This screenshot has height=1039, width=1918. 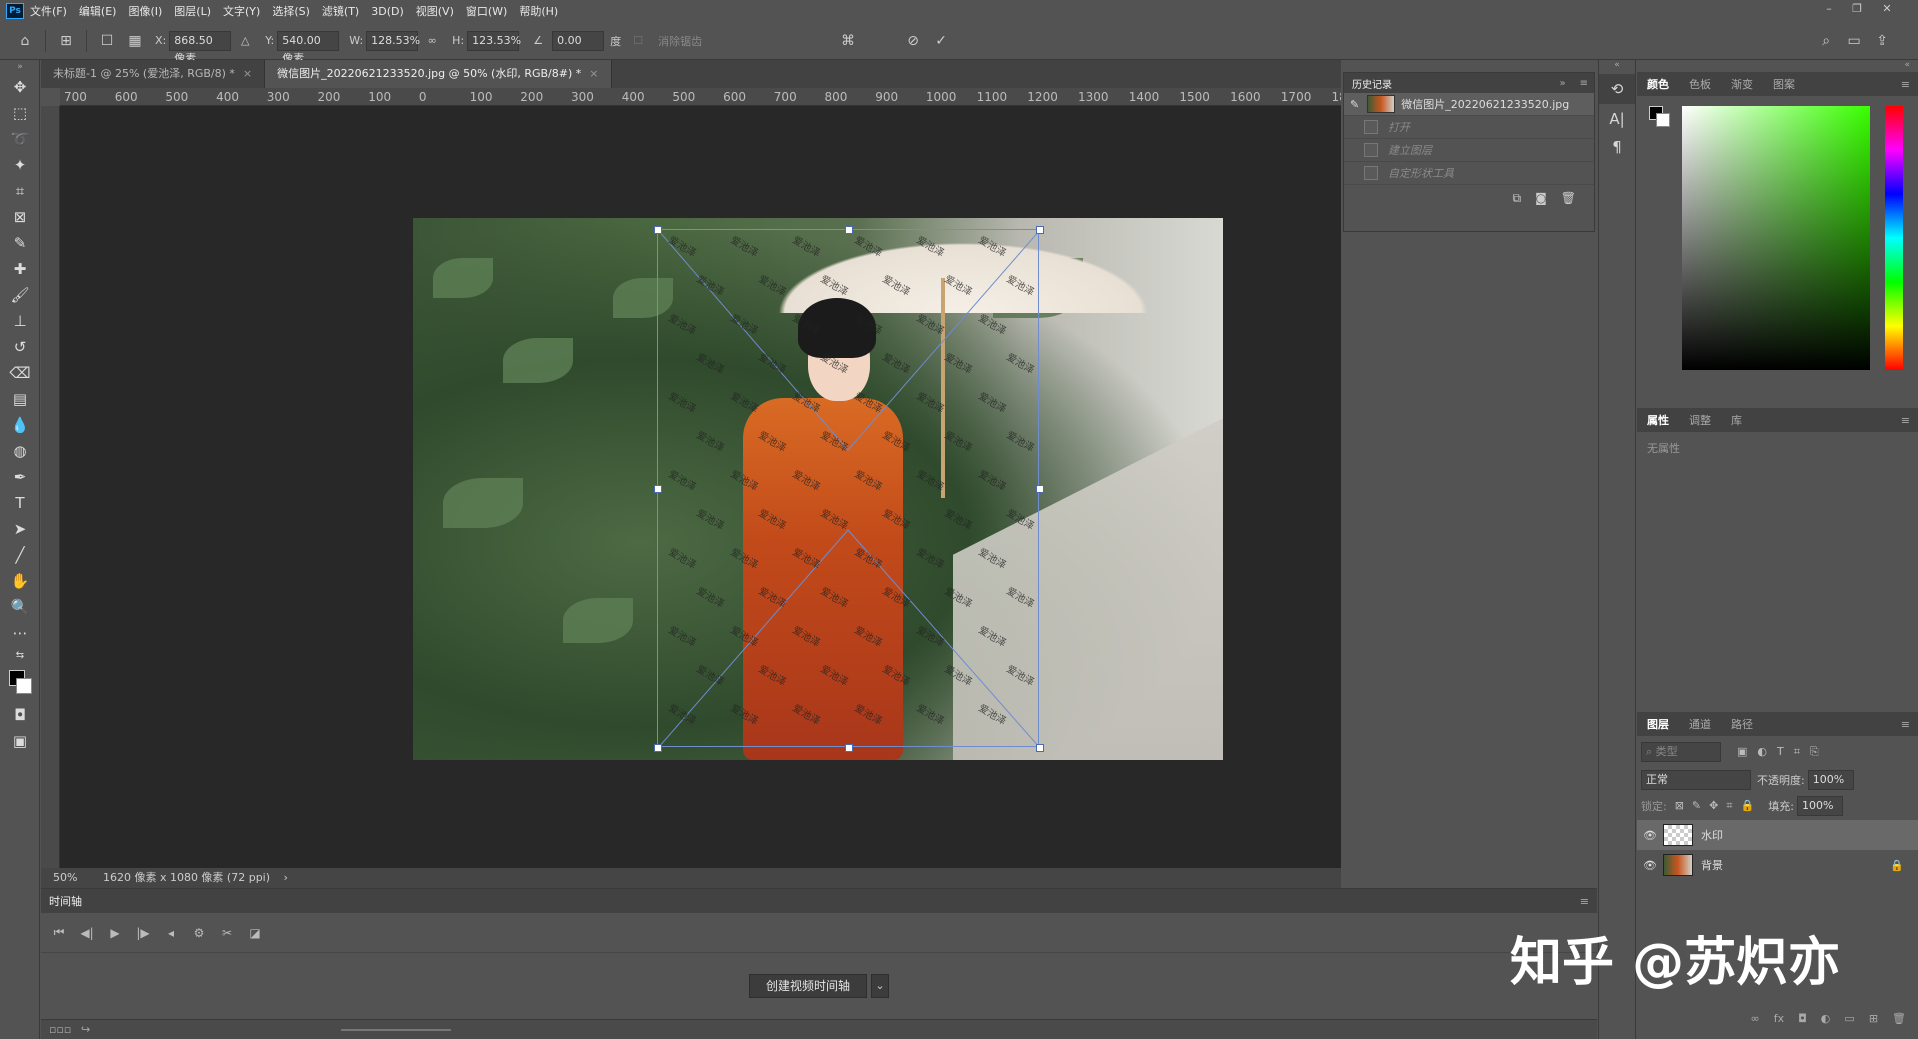 What do you see at coordinates (340, 11) in the screenshot?
I see `menu-filter: 滤镜(T)` at bounding box center [340, 11].